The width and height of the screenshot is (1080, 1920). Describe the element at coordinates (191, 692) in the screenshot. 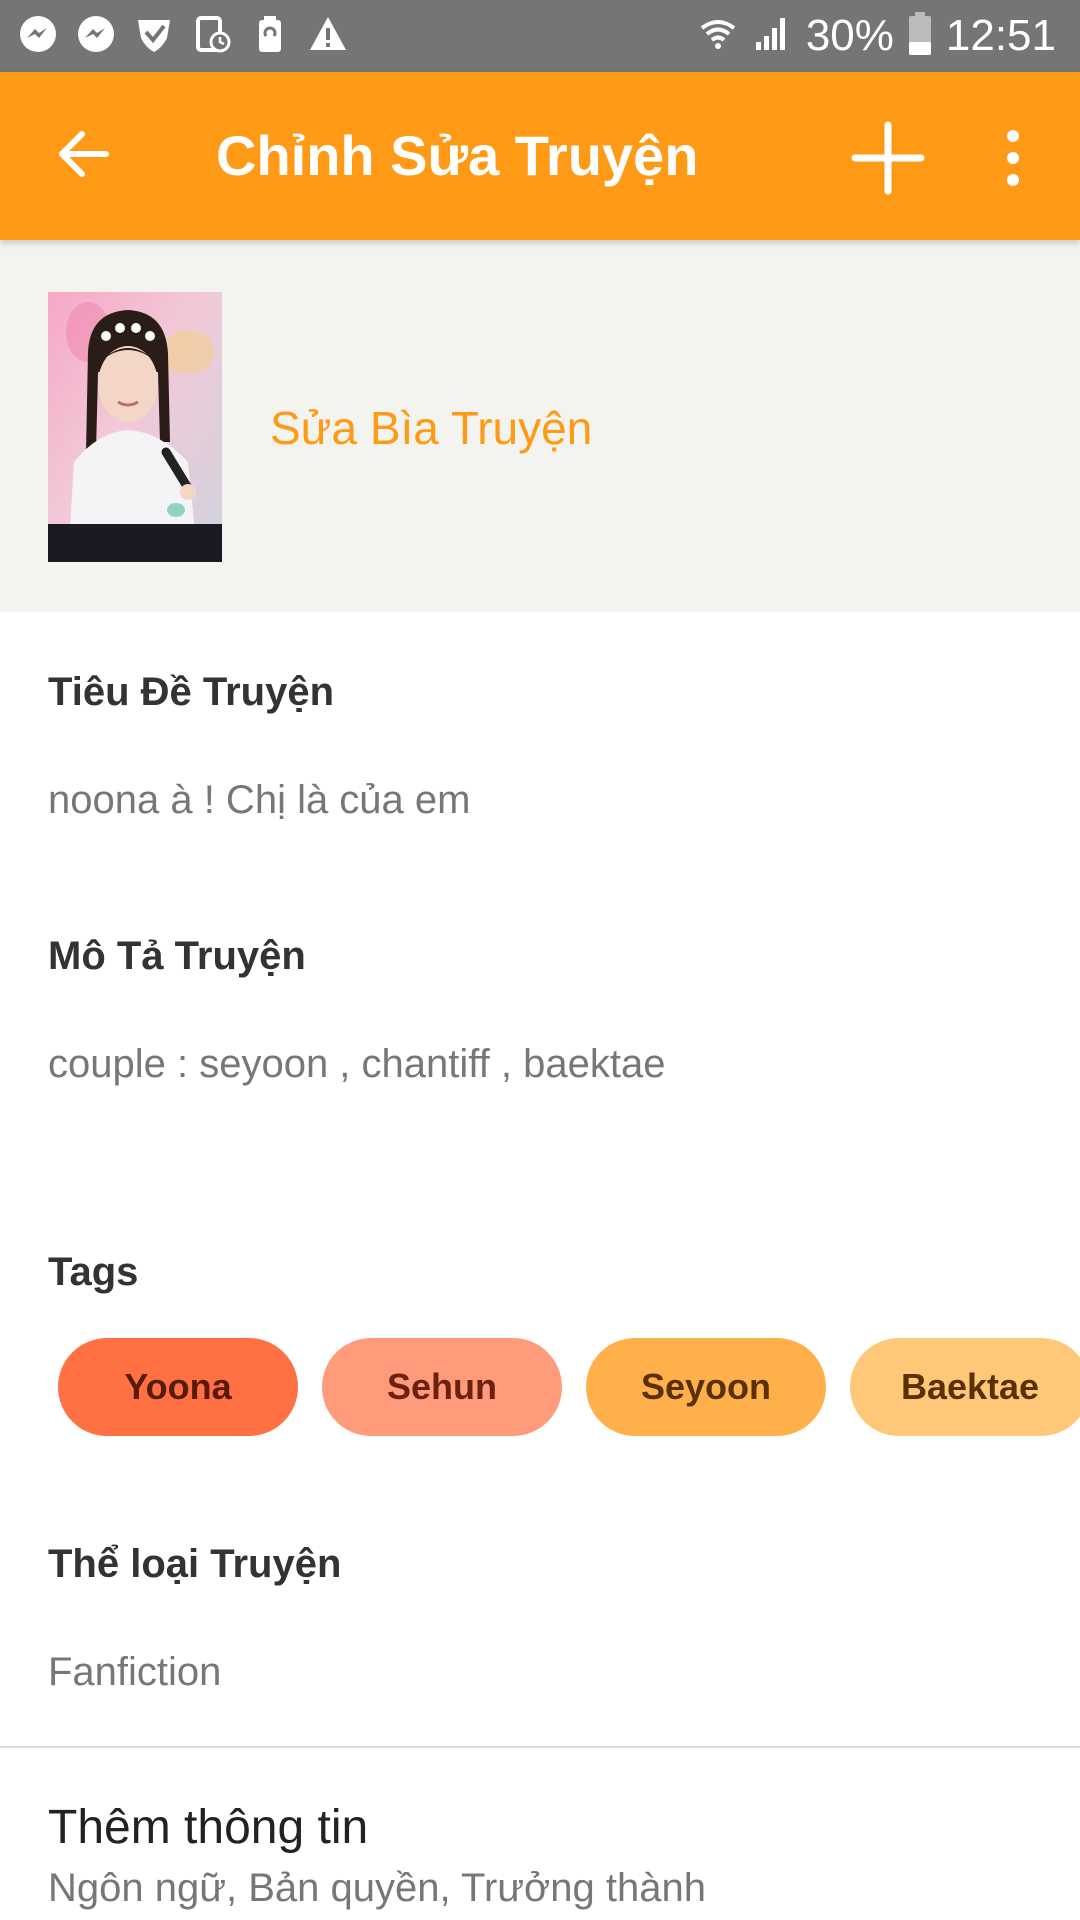

I see `title-label: Tiêu Đề Truyện` at that location.